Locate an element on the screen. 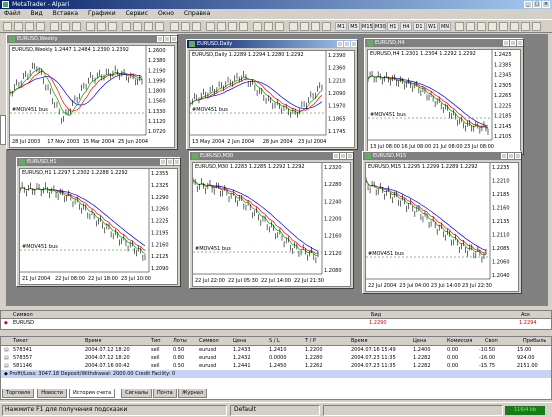  maximize-button: □ is located at coordinates (537, 4).